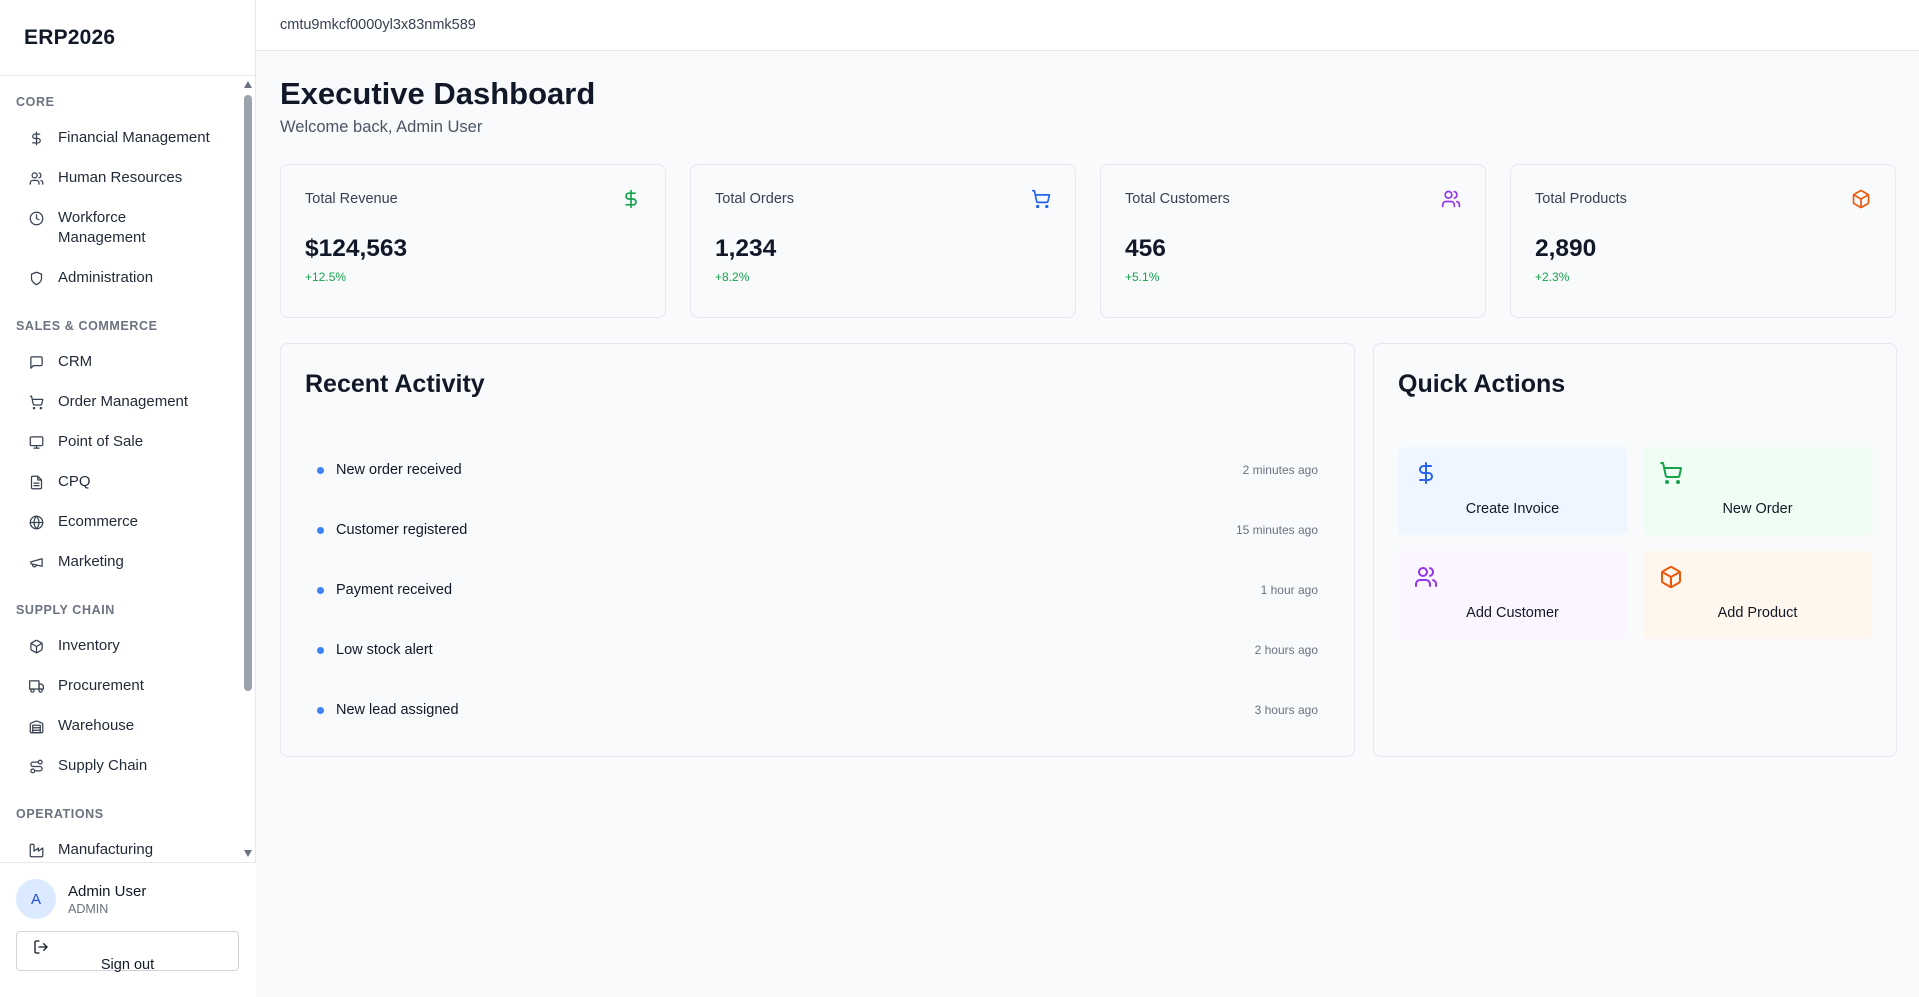 Image resolution: width=1919 pixels, height=997 pixels. I want to click on sidebar-item-inventory: Inventory, so click(120, 646).